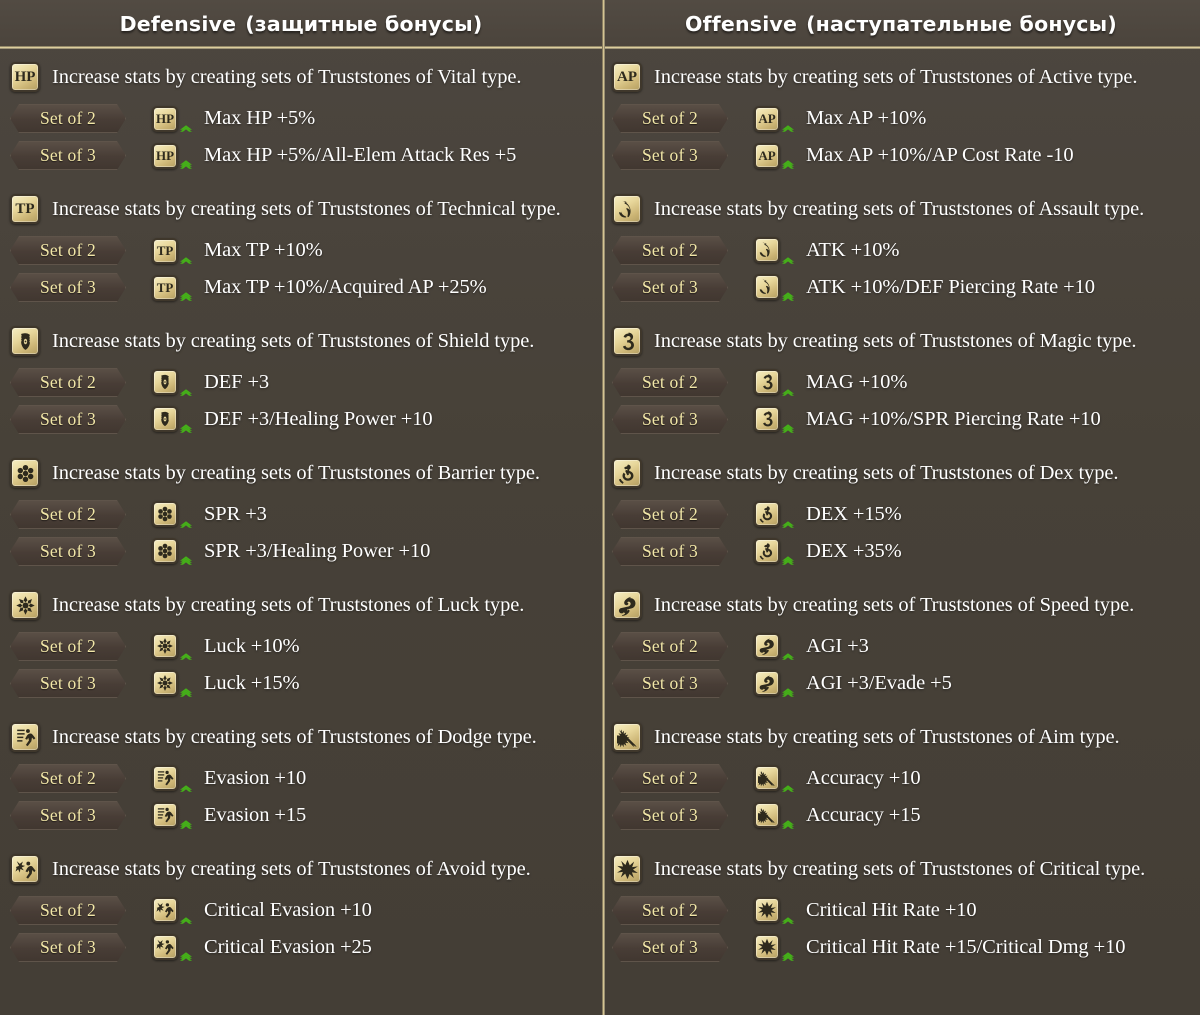 The width and height of the screenshot is (1200, 1015). Describe the element at coordinates (627, 209) in the screenshot. I see `assault-icon` at that location.